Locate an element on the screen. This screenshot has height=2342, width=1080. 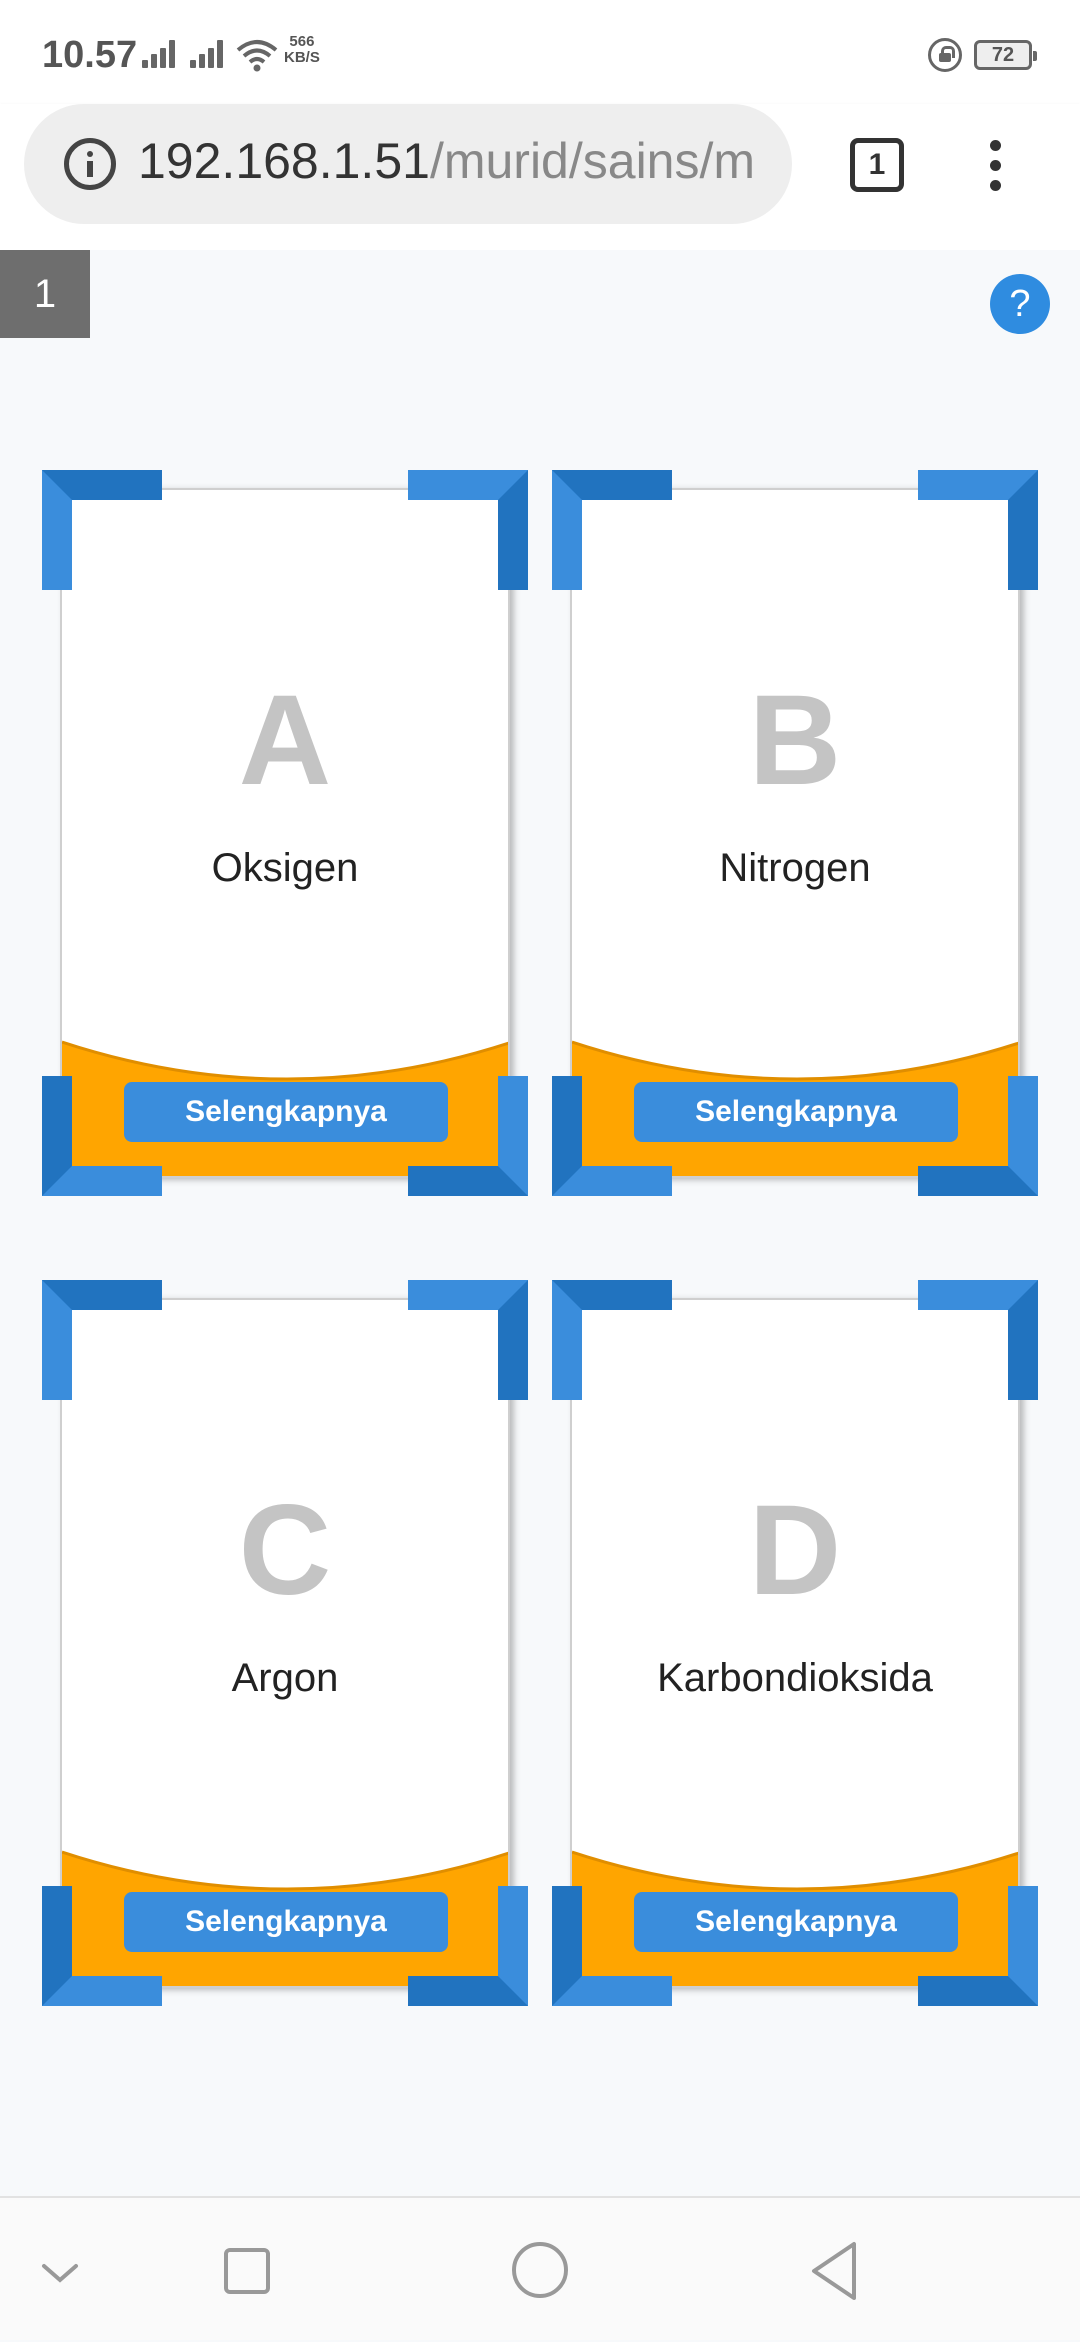
option-card-a: A Oksigen Selengkapnya is located at coordinates (285, 833).